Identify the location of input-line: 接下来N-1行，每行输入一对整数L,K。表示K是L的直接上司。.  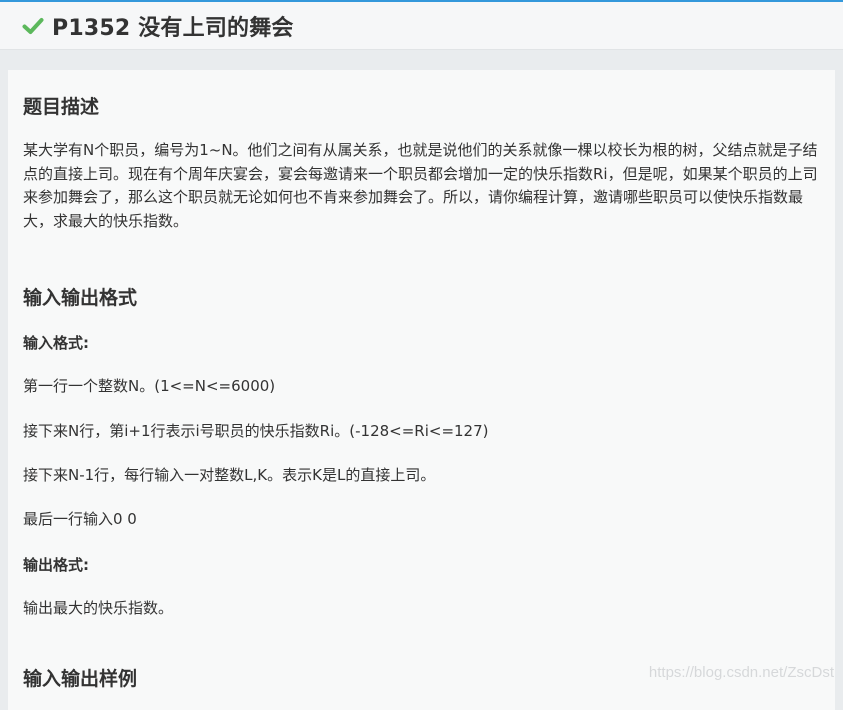
(229, 475).